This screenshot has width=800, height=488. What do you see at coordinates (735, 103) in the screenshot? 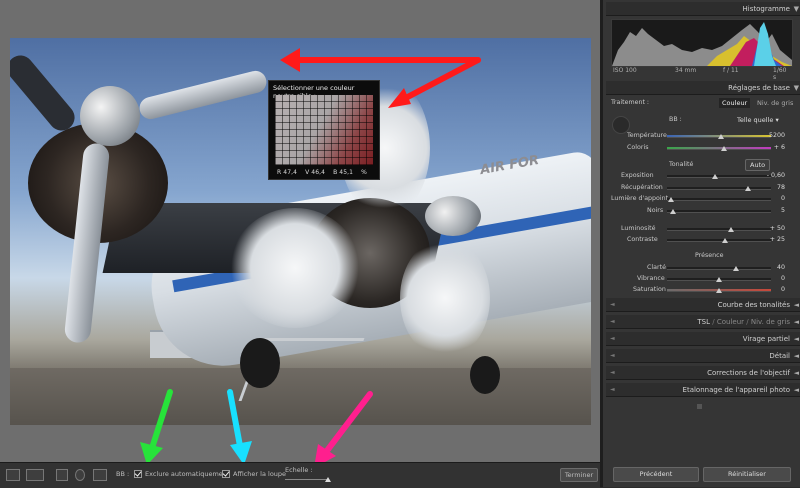
I see `treatment-color-option: Couleur` at bounding box center [735, 103].